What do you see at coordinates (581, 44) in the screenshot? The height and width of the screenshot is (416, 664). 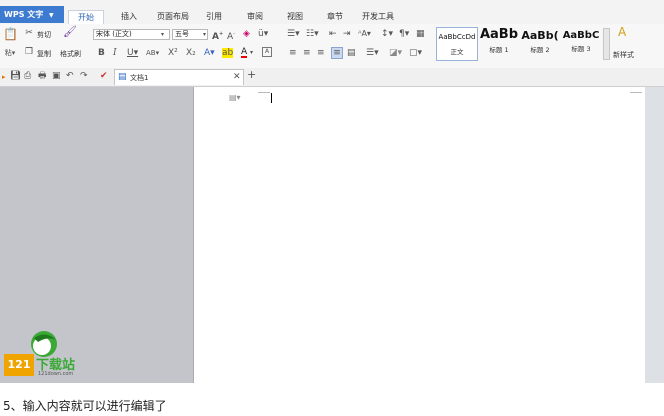 I see `style-heading-3: AaBbC 标题 3` at bounding box center [581, 44].